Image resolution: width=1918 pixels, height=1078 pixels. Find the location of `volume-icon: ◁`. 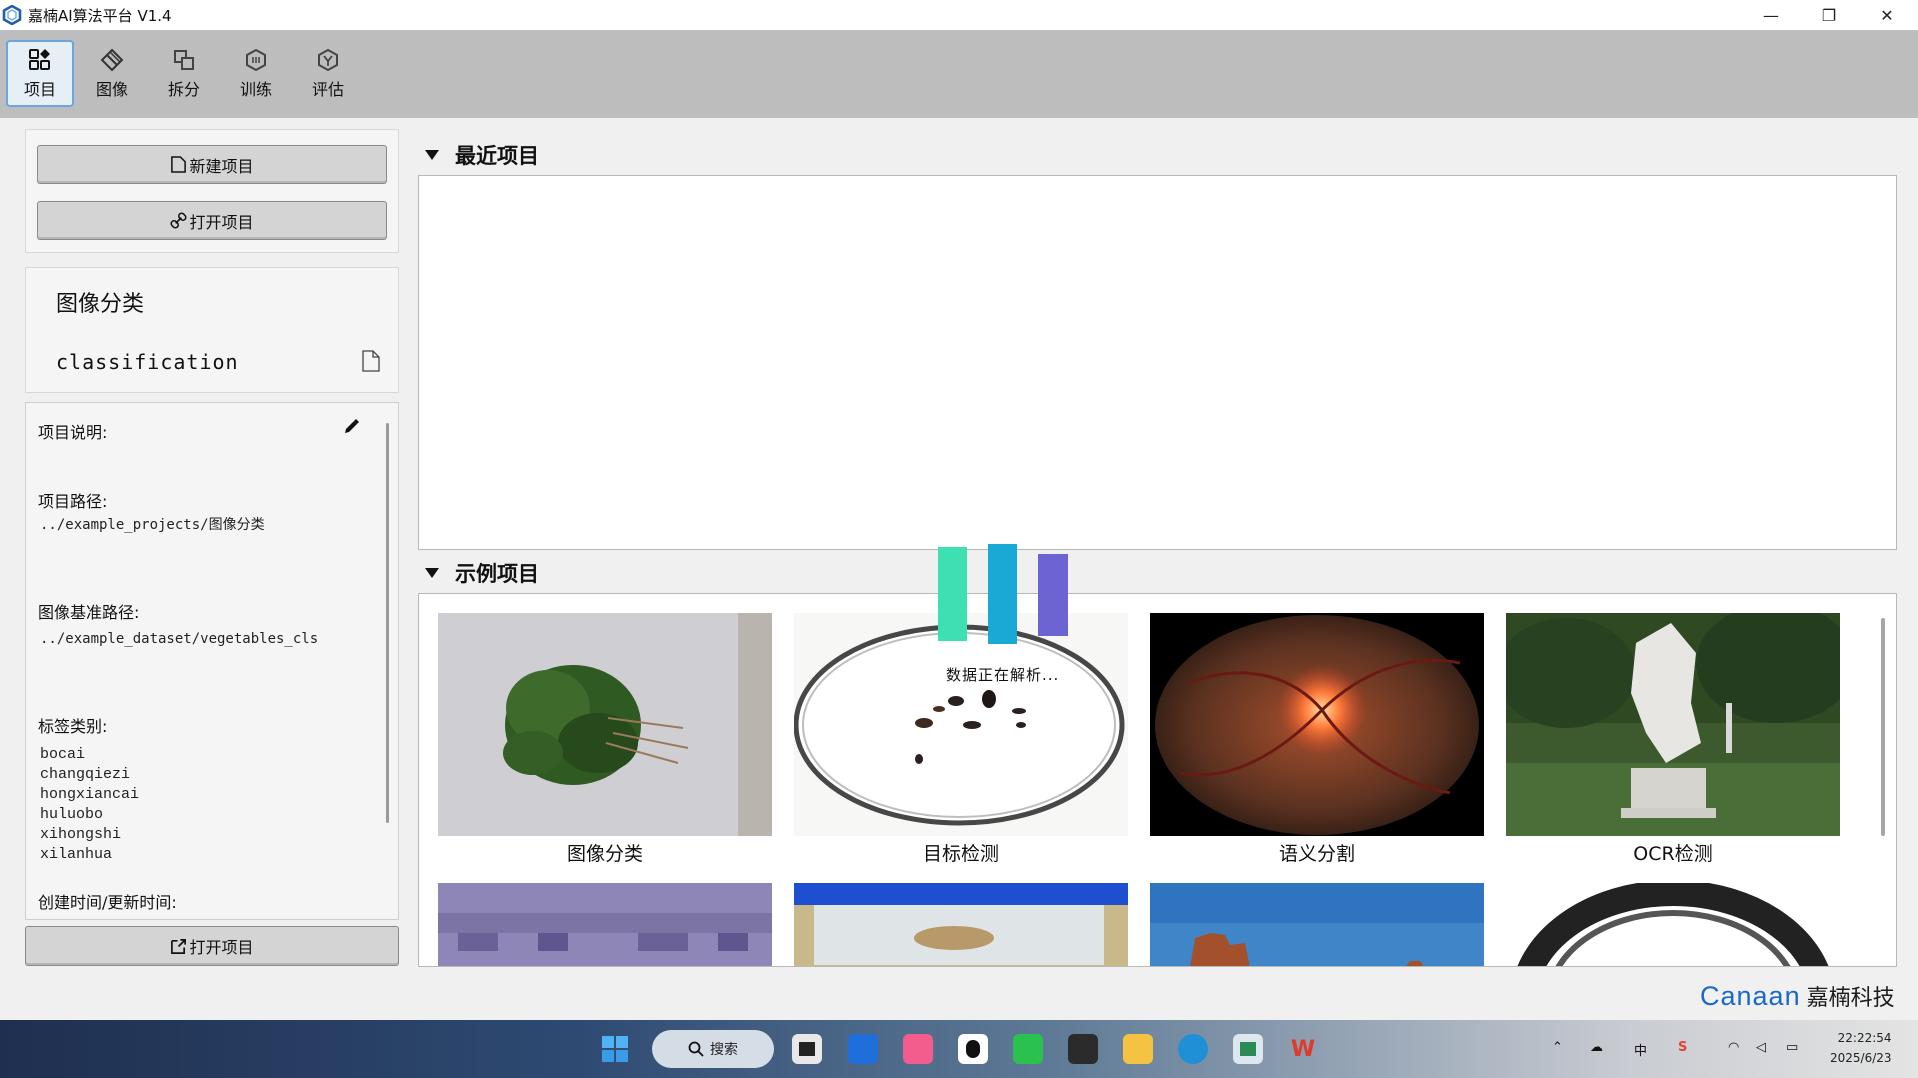

volume-icon: ◁ is located at coordinates (1761, 1047).